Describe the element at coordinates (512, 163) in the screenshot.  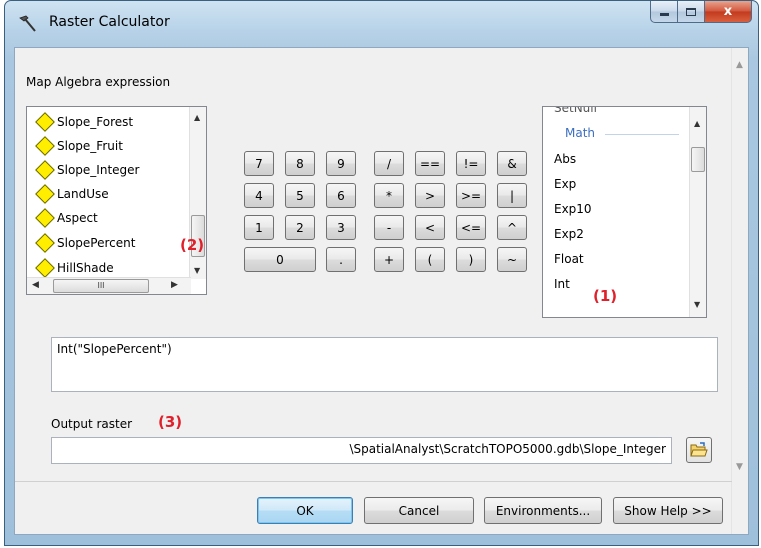
I see `calc-button-and: &` at that location.